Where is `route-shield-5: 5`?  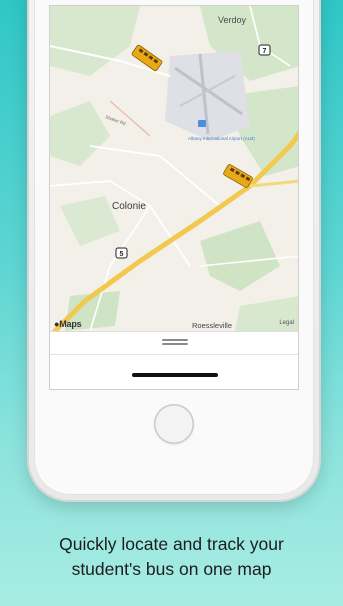
route-shield-5: 5 is located at coordinates (121, 253).